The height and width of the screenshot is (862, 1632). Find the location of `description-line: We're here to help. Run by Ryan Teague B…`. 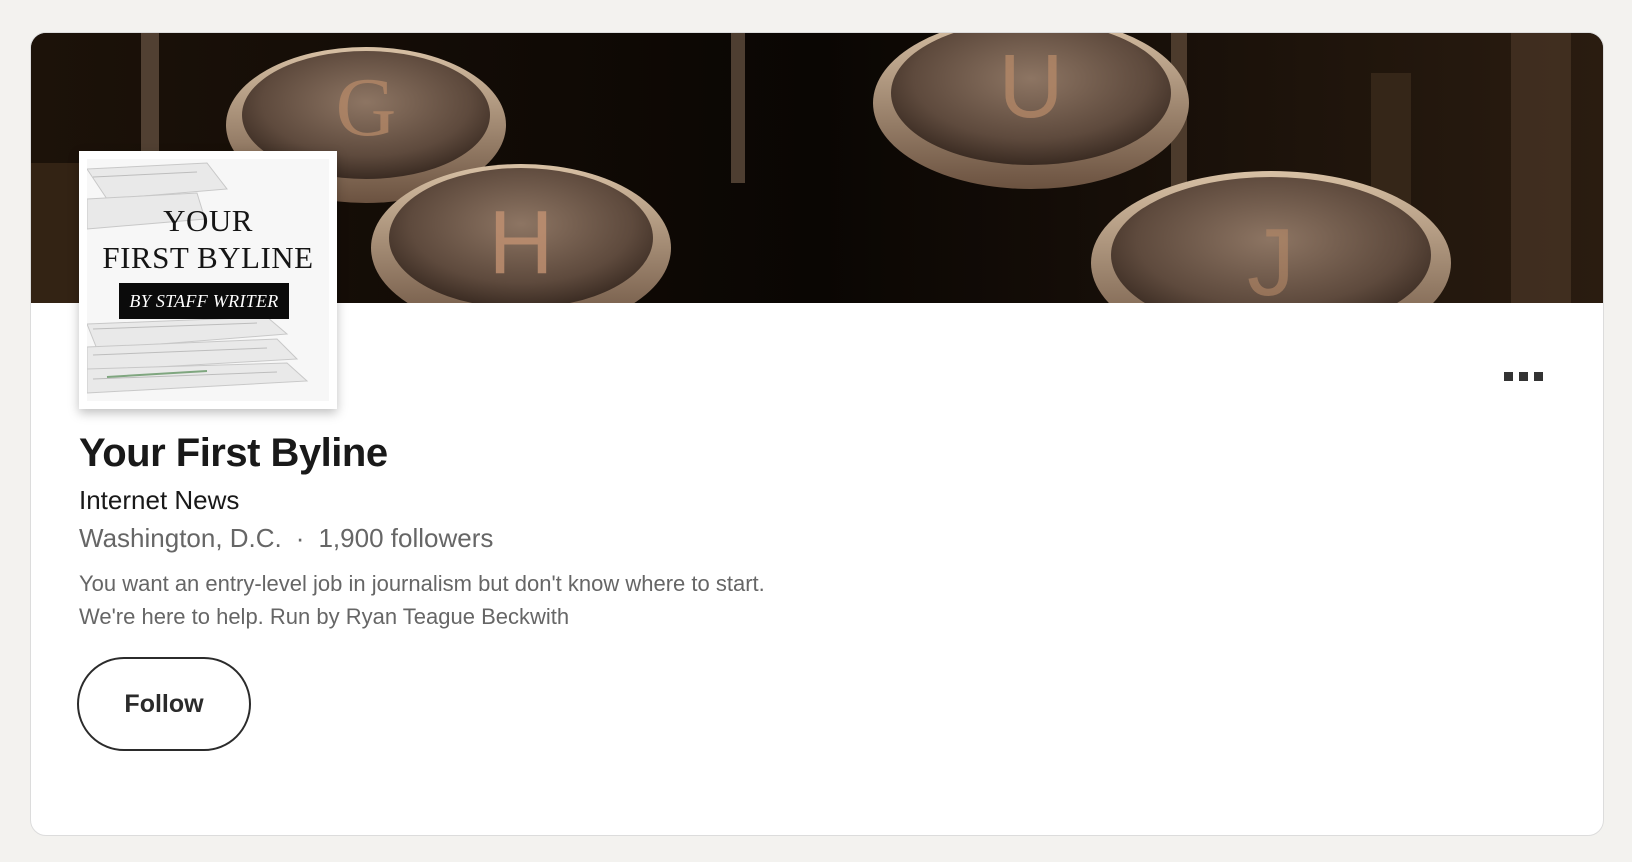

description-line: We're here to help. Run by Ryan Teague B… is located at coordinates (324, 616).